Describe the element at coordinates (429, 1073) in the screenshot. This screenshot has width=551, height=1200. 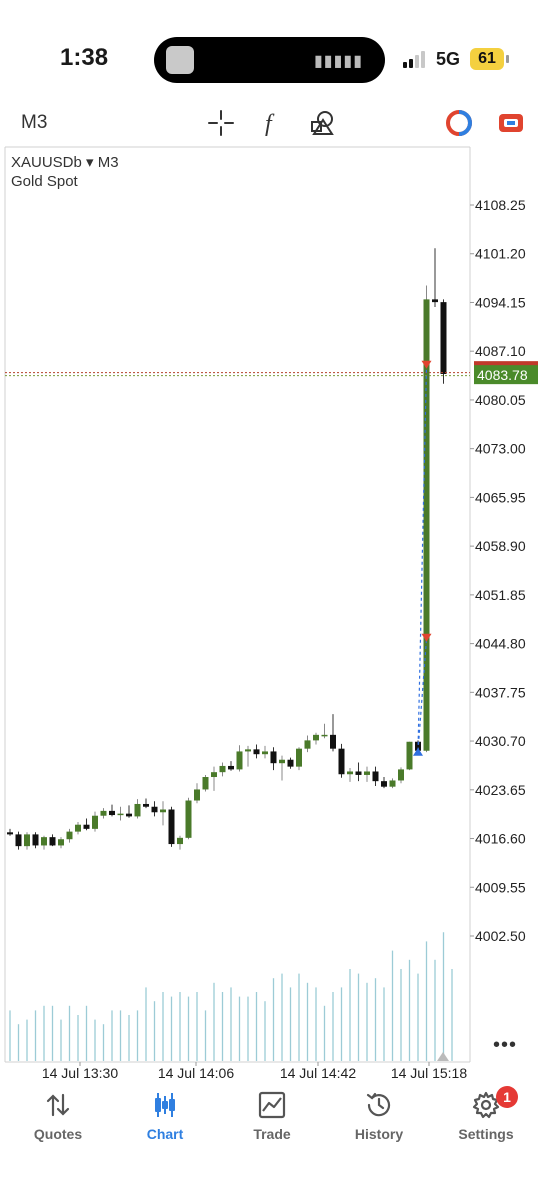
I see `x-tick-label: 14 Jul 15:18` at that location.